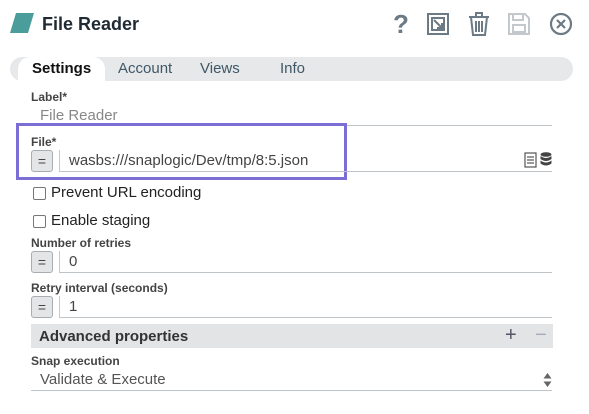  I want to click on remove-property-button: −, so click(541, 335).